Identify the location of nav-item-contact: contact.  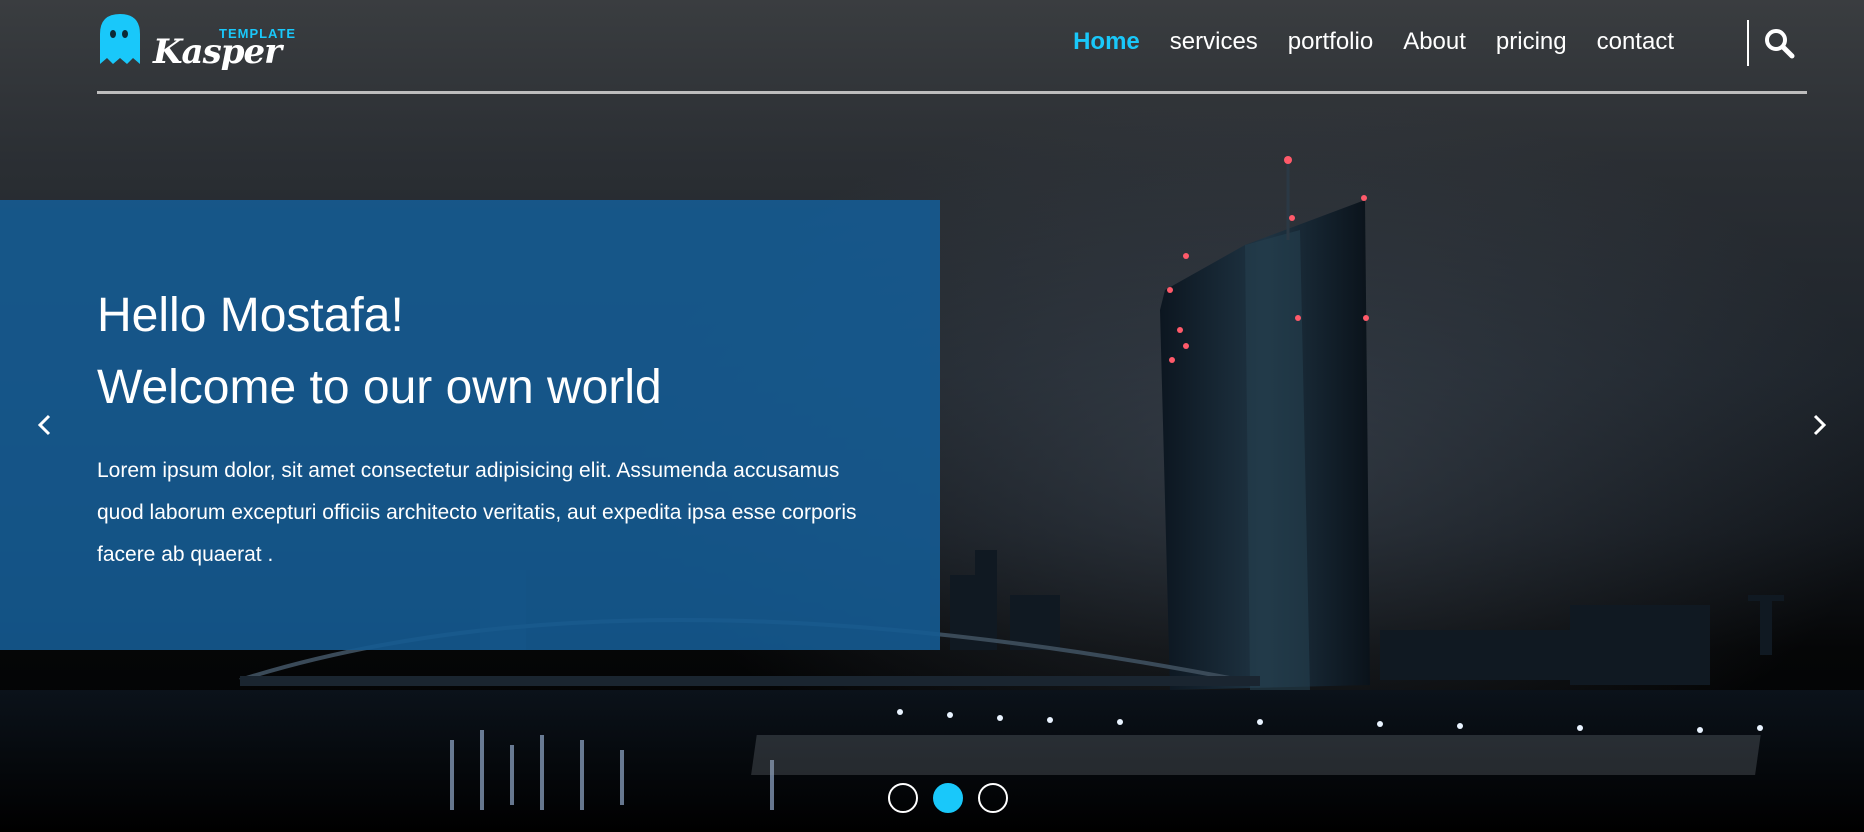
(1635, 57).